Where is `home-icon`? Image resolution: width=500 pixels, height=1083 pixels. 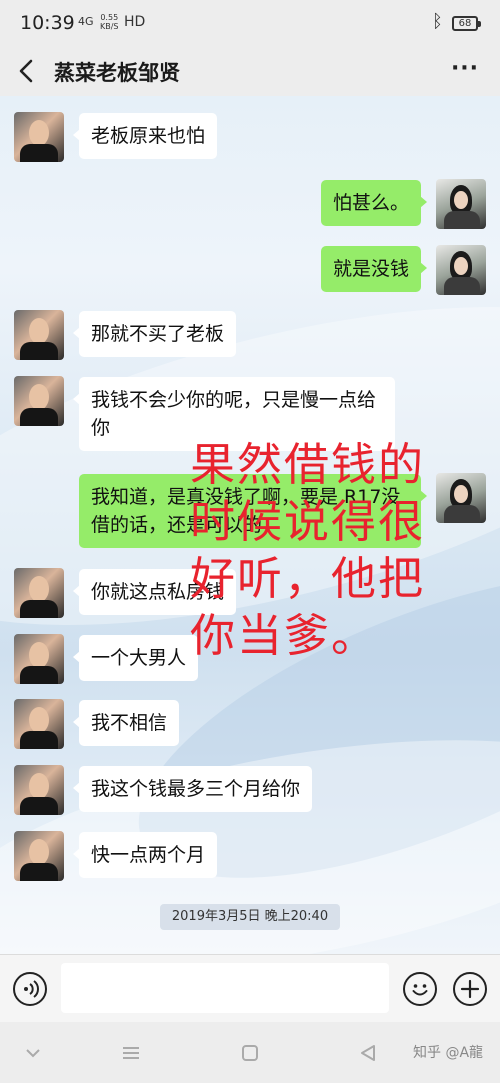 home-icon is located at coordinates (250, 1053).